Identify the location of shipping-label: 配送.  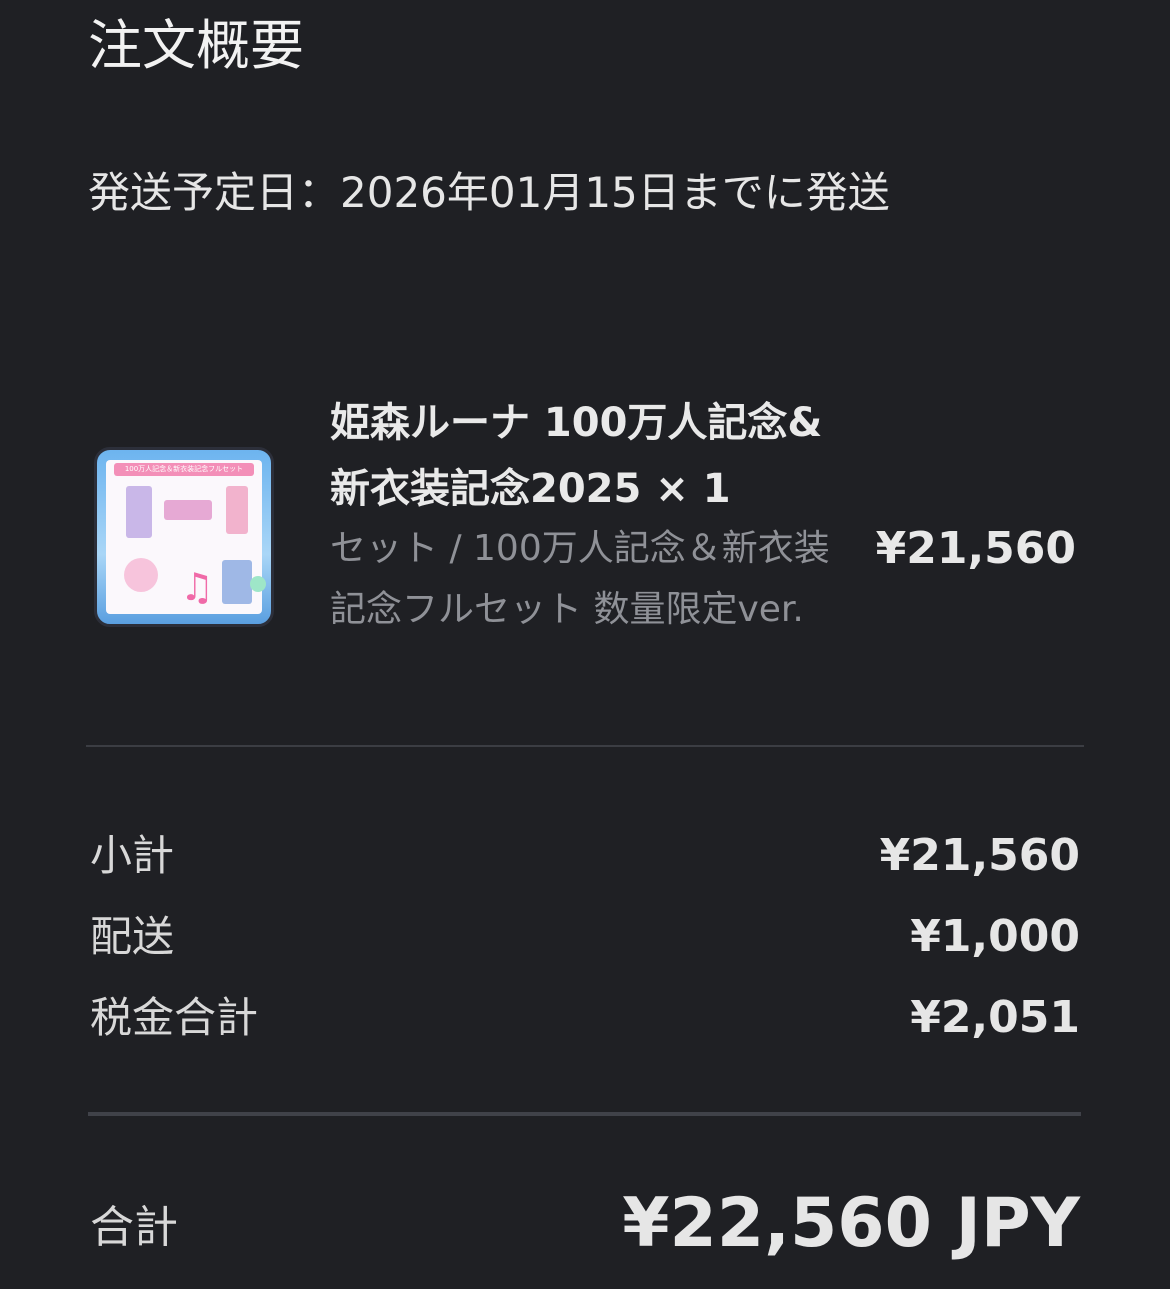
(132, 936).